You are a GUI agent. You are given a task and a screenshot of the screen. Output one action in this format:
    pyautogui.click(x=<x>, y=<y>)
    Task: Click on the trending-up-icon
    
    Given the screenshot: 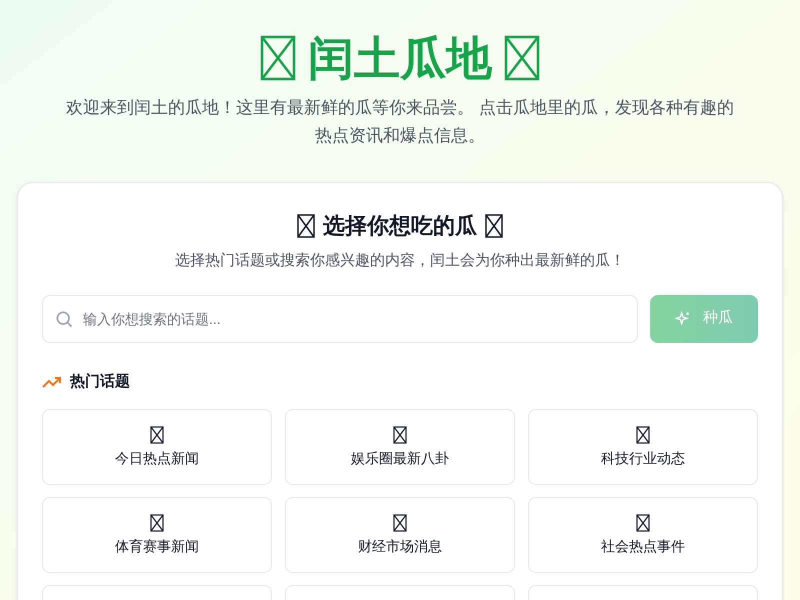 What is the action you would take?
    pyautogui.click(x=52, y=381)
    